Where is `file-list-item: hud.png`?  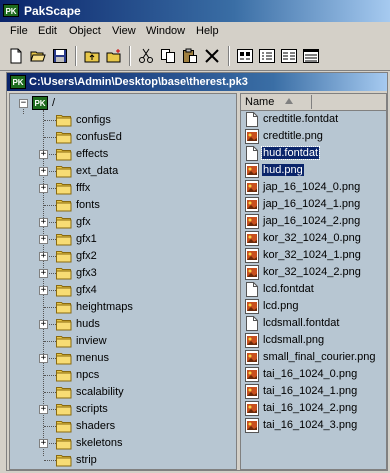 file-list-item: hud.png is located at coordinates (313, 170).